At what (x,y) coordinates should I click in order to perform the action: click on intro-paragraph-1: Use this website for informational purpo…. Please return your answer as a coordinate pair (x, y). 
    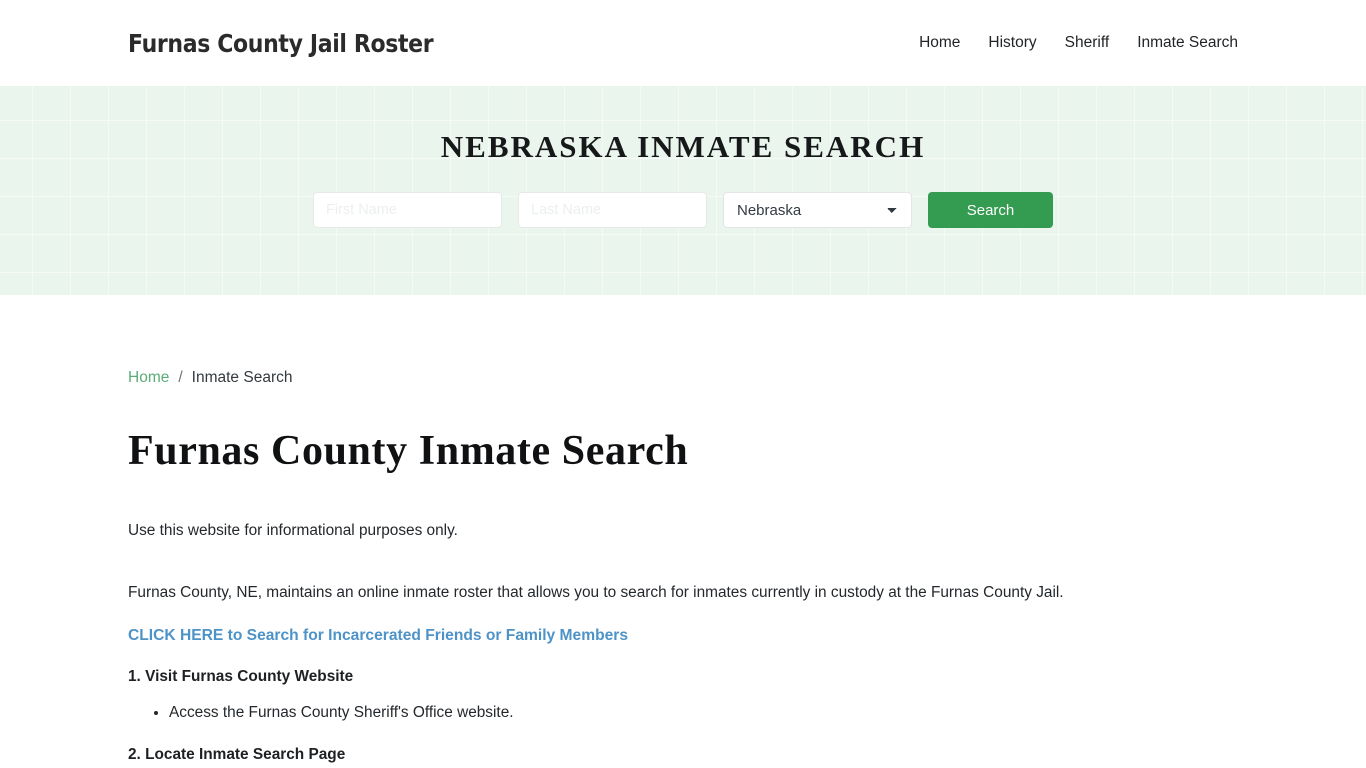
    Looking at the image, I should click on (293, 530).